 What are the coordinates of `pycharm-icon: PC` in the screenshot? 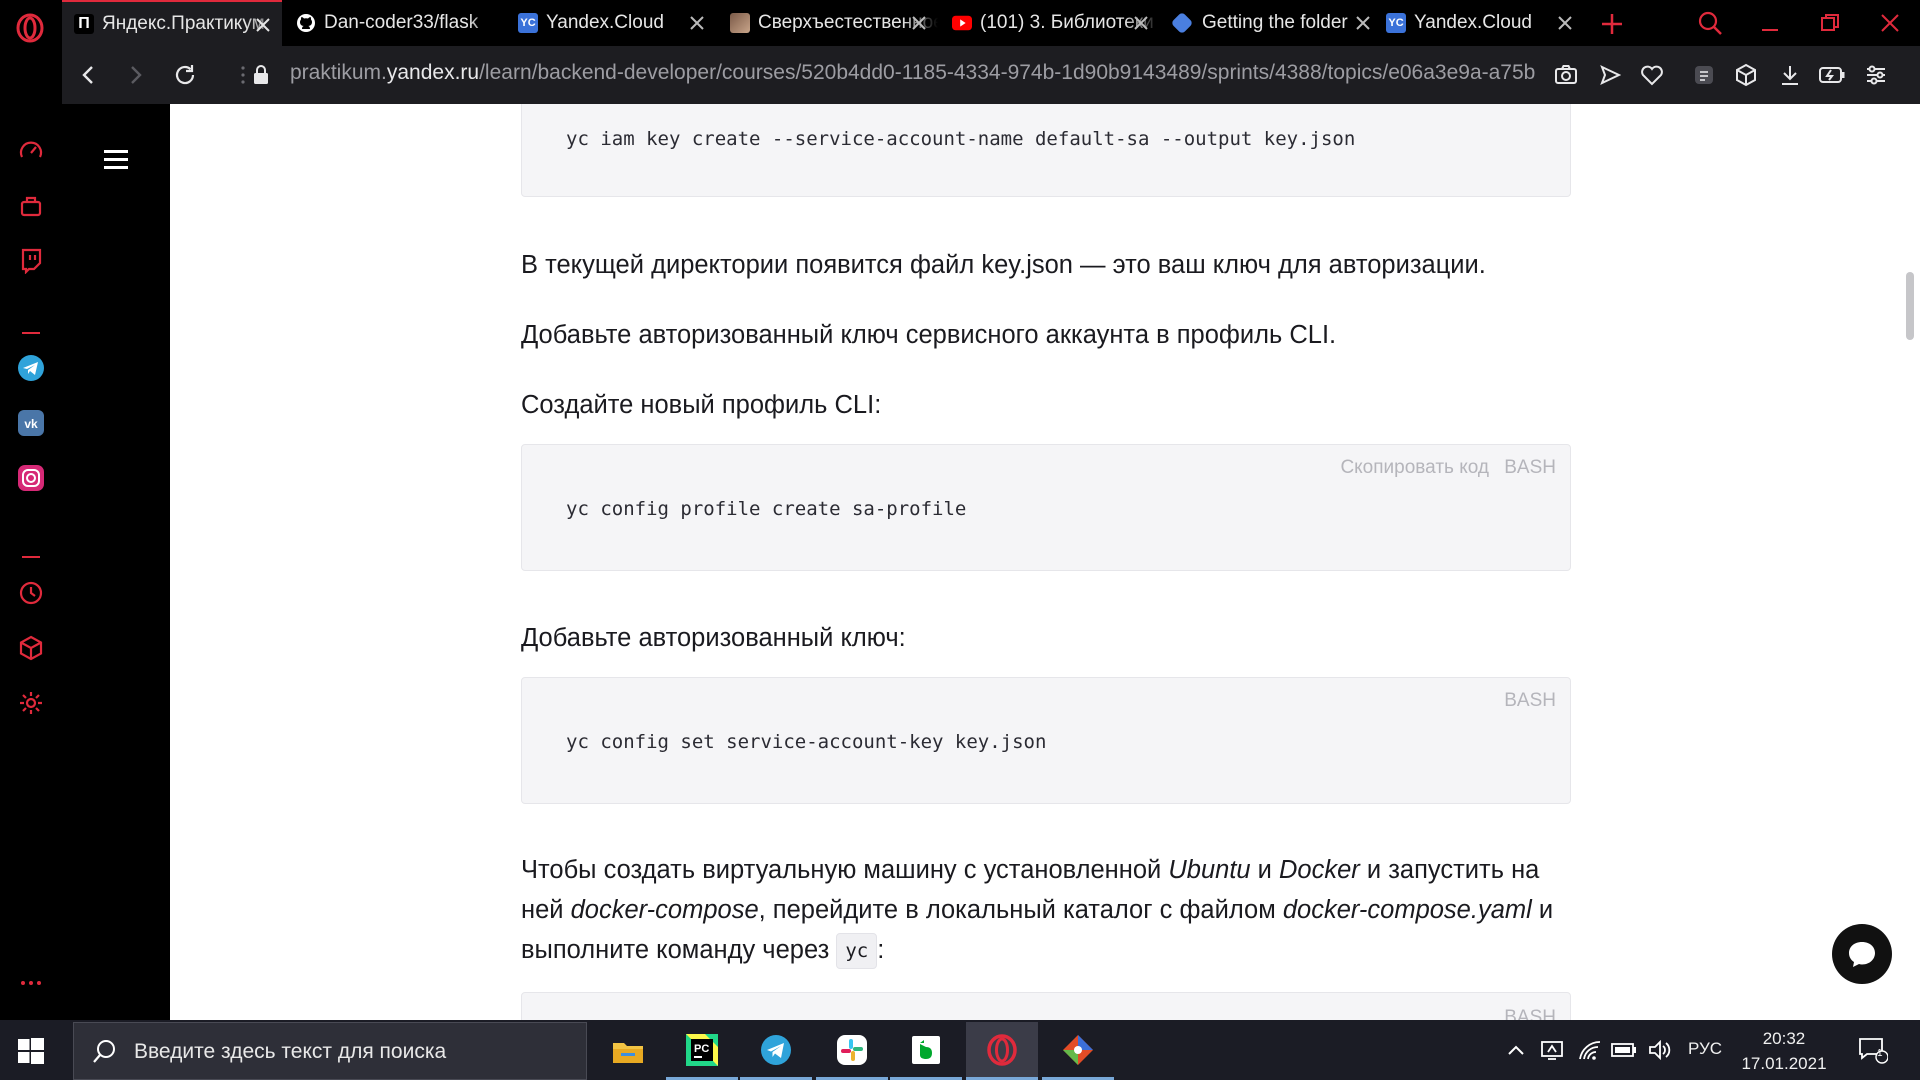 It's located at (702, 1049).